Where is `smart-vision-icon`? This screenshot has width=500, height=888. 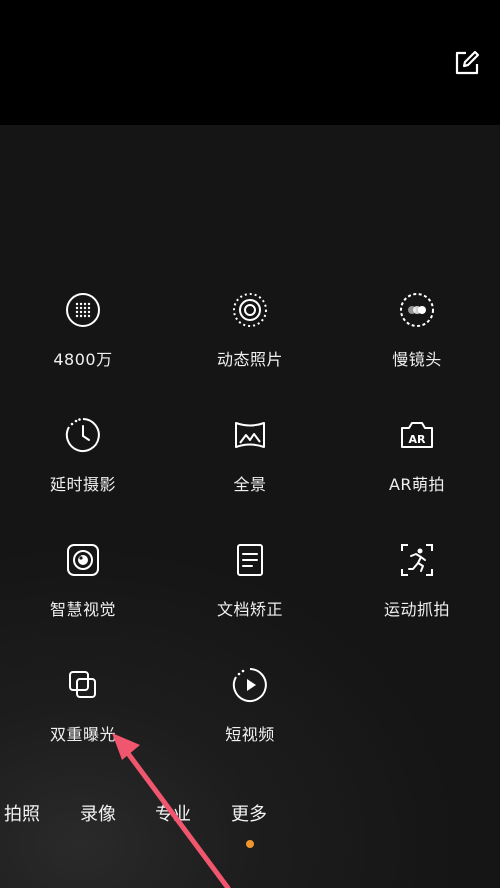 smart-vision-icon is located at coordinates (83, 560).